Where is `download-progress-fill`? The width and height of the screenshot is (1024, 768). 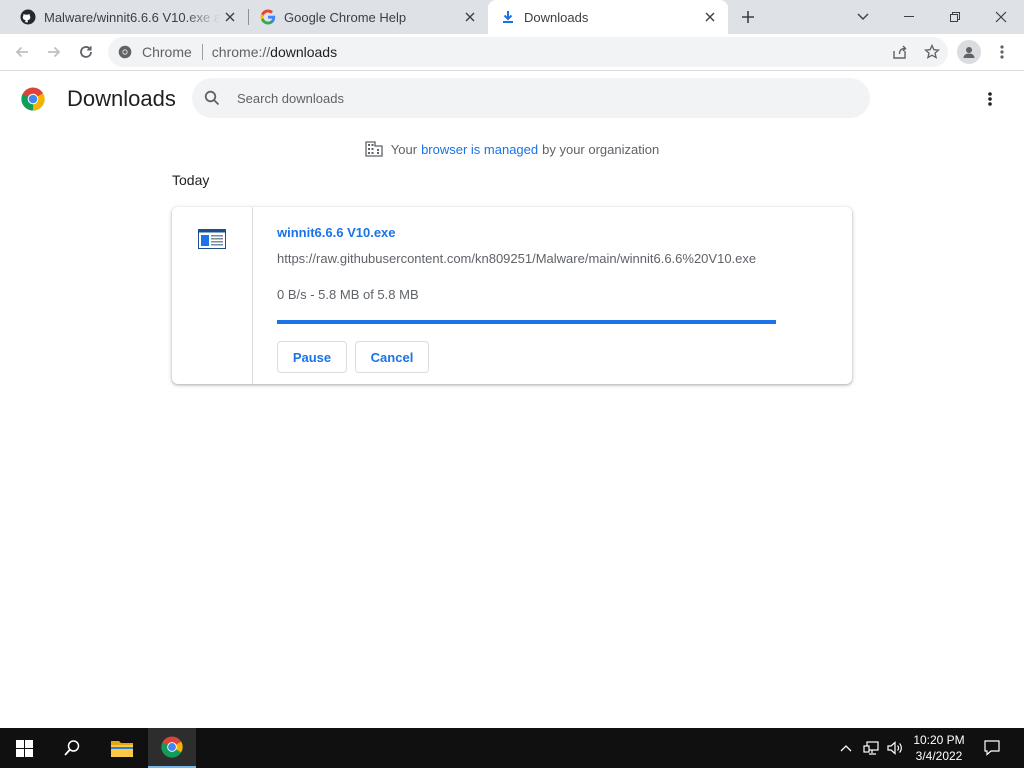 download-progress-fill is located at coordinates (526, 322).